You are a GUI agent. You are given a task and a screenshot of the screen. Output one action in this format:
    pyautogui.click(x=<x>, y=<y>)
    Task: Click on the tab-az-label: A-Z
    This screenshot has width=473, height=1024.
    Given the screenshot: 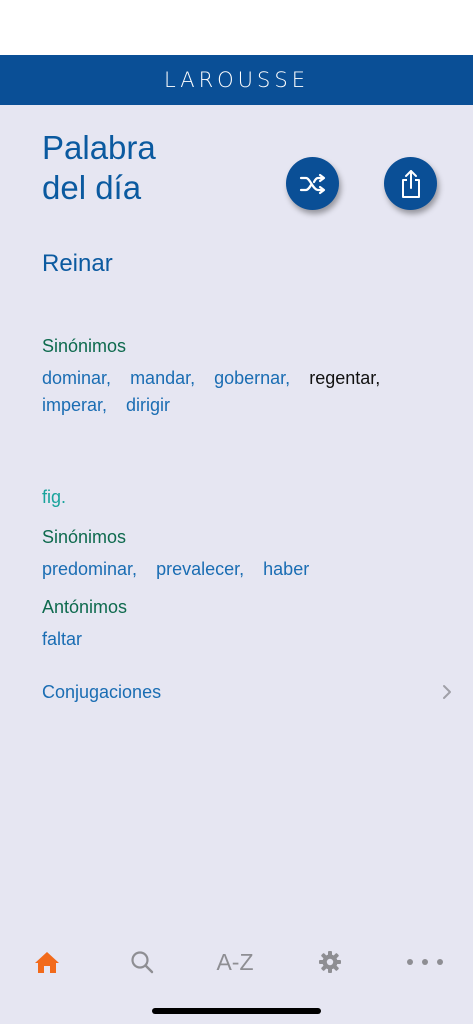 What is the action you would take?
    pyautogui.click(x=235, y=961)
    